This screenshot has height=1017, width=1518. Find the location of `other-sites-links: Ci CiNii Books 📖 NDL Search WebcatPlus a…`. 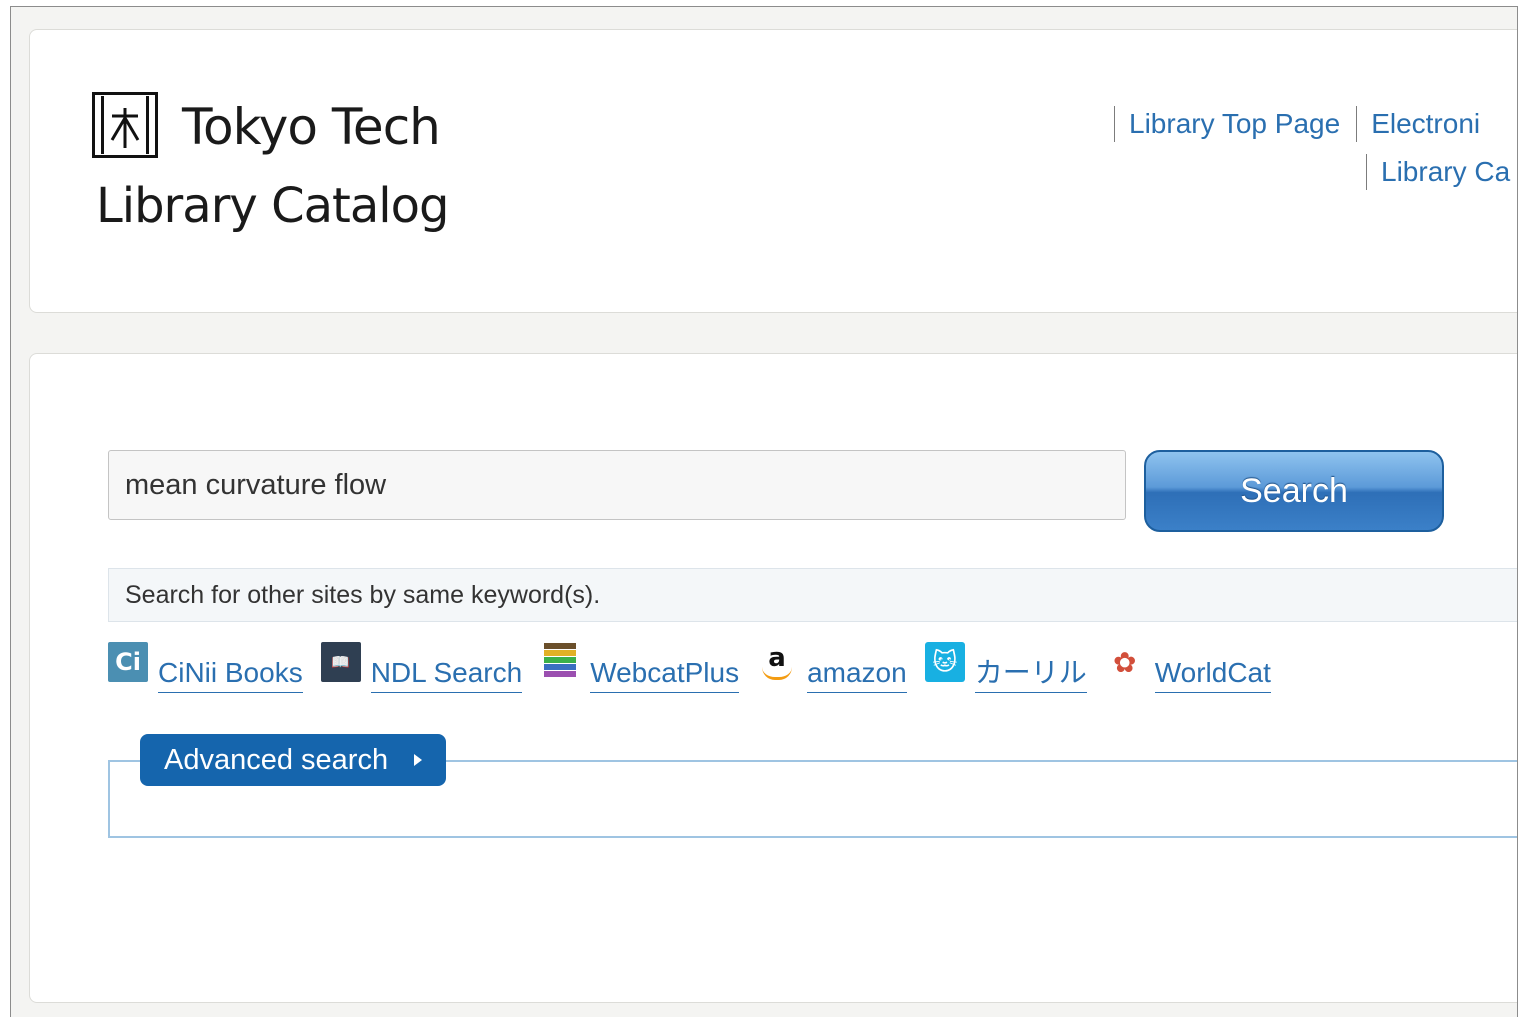

other-sites-links: Ci CiNii Books 📖 NDL Search WebcatPlus a… is located at coordinates (698, 670).